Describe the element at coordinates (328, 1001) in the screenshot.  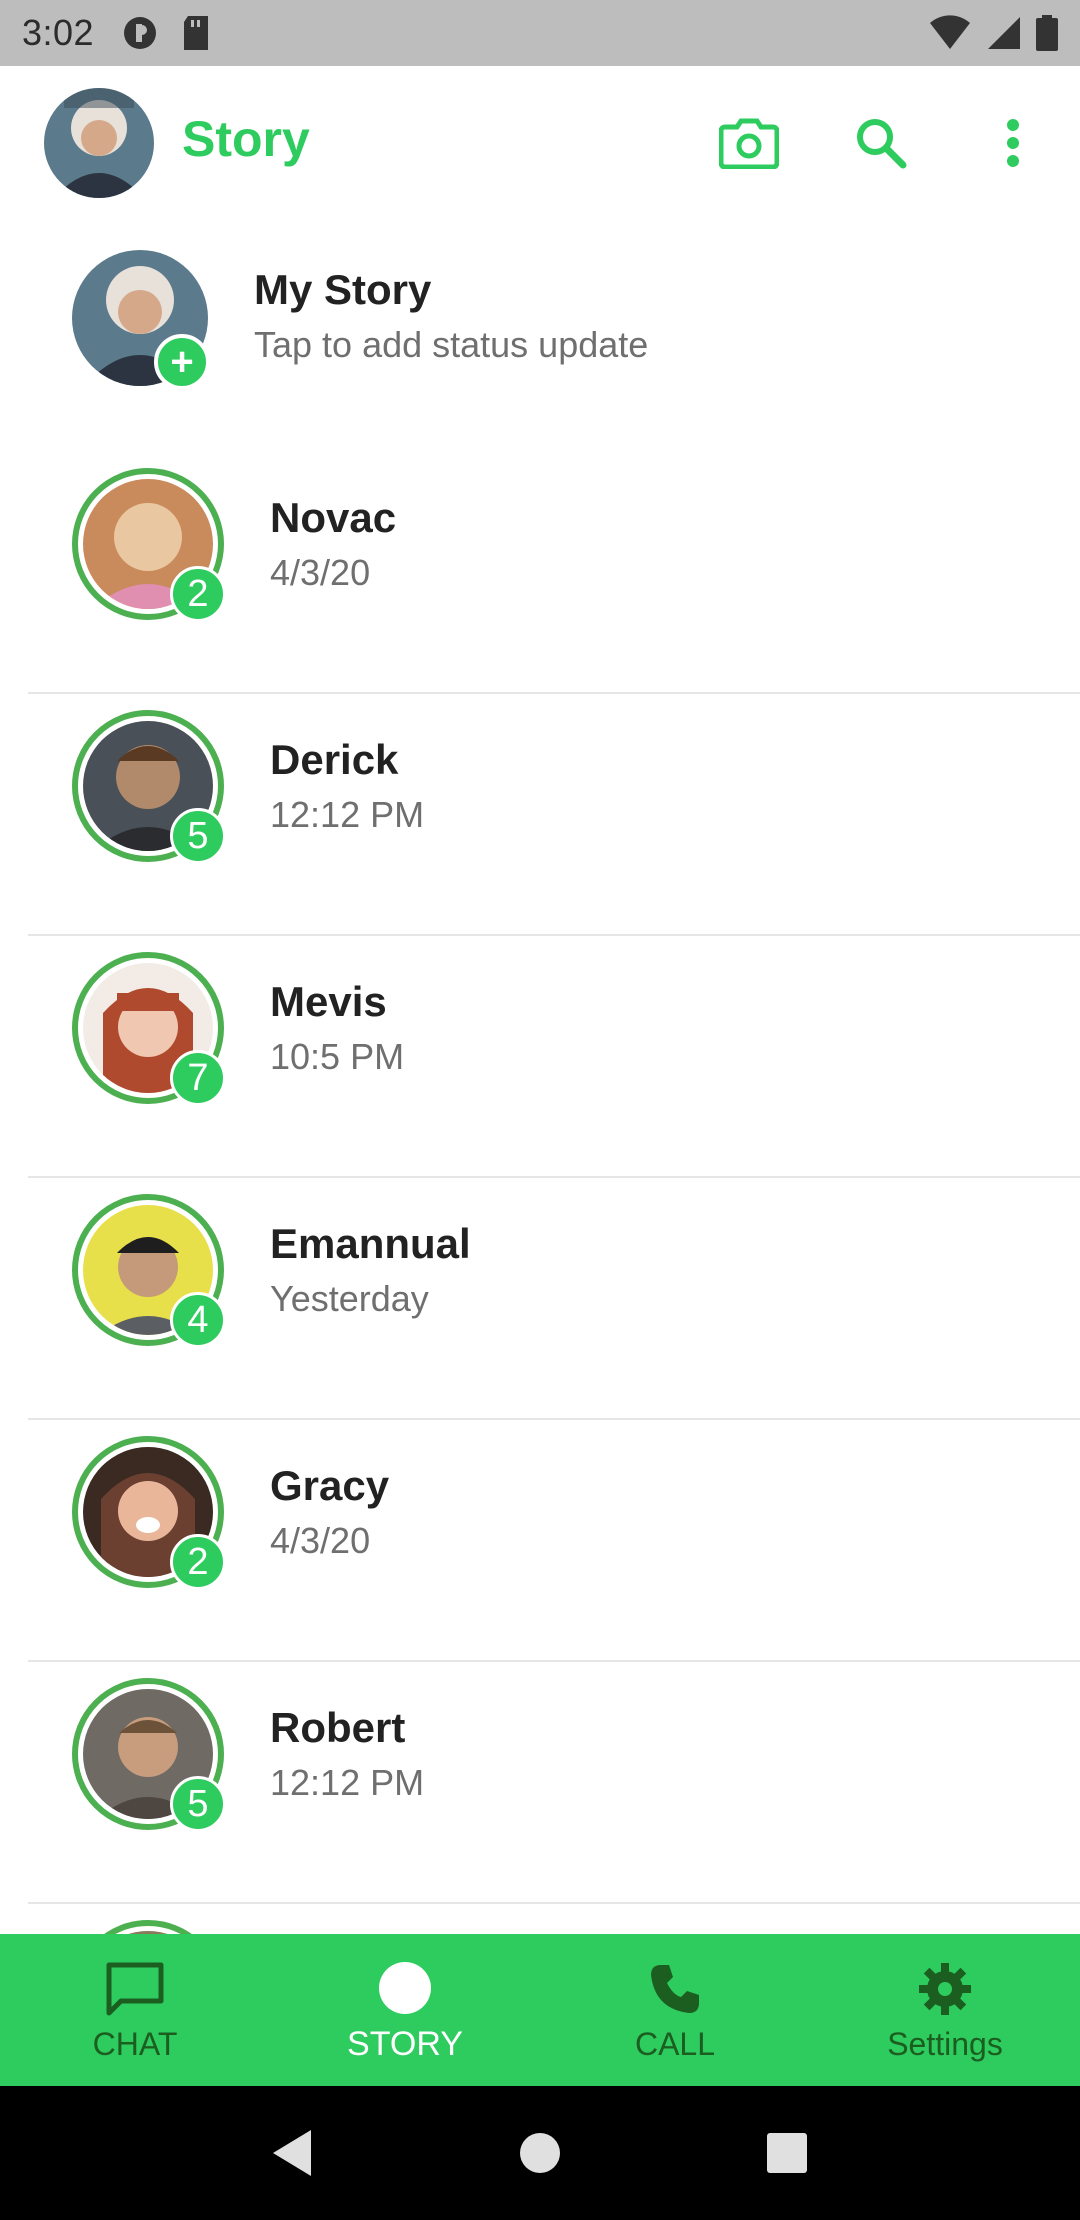
I see `contact-name: Mevis` at that location.